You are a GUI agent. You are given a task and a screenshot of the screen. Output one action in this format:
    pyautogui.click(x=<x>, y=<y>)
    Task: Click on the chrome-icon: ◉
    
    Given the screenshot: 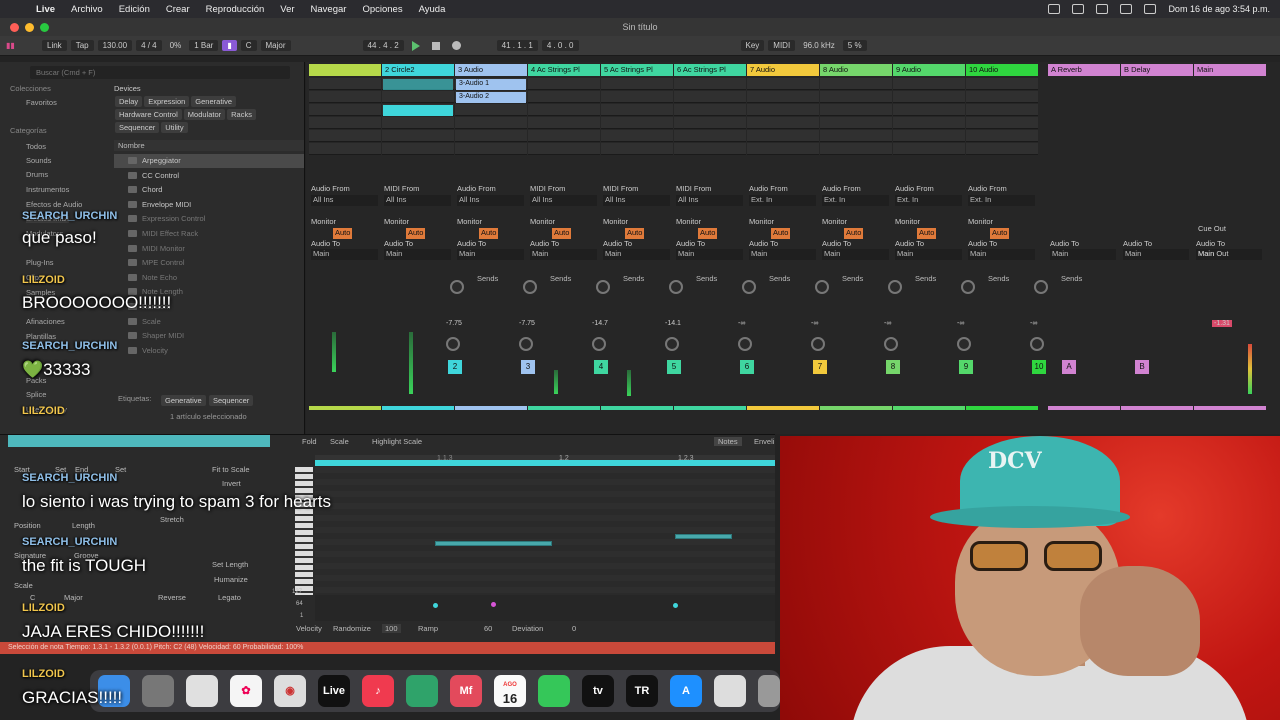 What is the action you would take?
    pyautogui.click(x=290, y=691)
    